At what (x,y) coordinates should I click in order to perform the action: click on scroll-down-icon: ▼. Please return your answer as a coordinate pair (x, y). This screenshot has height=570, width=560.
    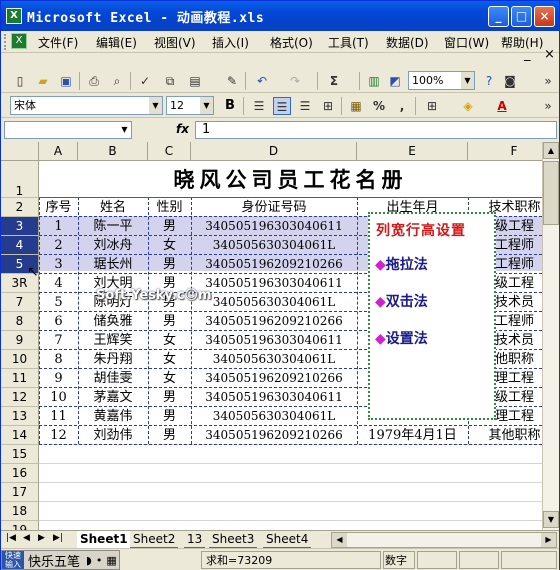
    Looking at the image, I should click on (551, 519).